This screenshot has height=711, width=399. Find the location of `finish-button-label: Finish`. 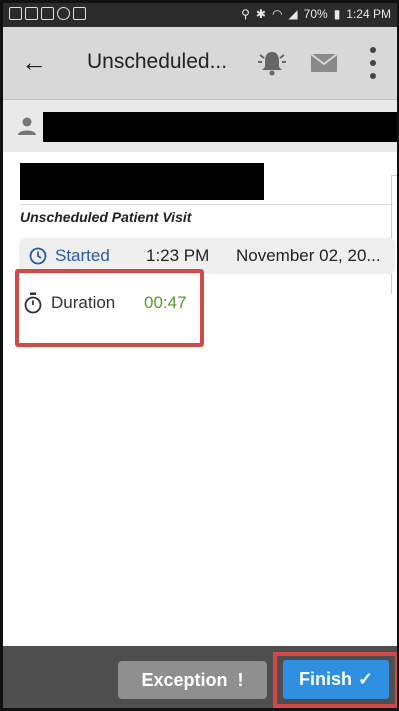

finish-button-label: Finish is located at coordinates (325, 679).